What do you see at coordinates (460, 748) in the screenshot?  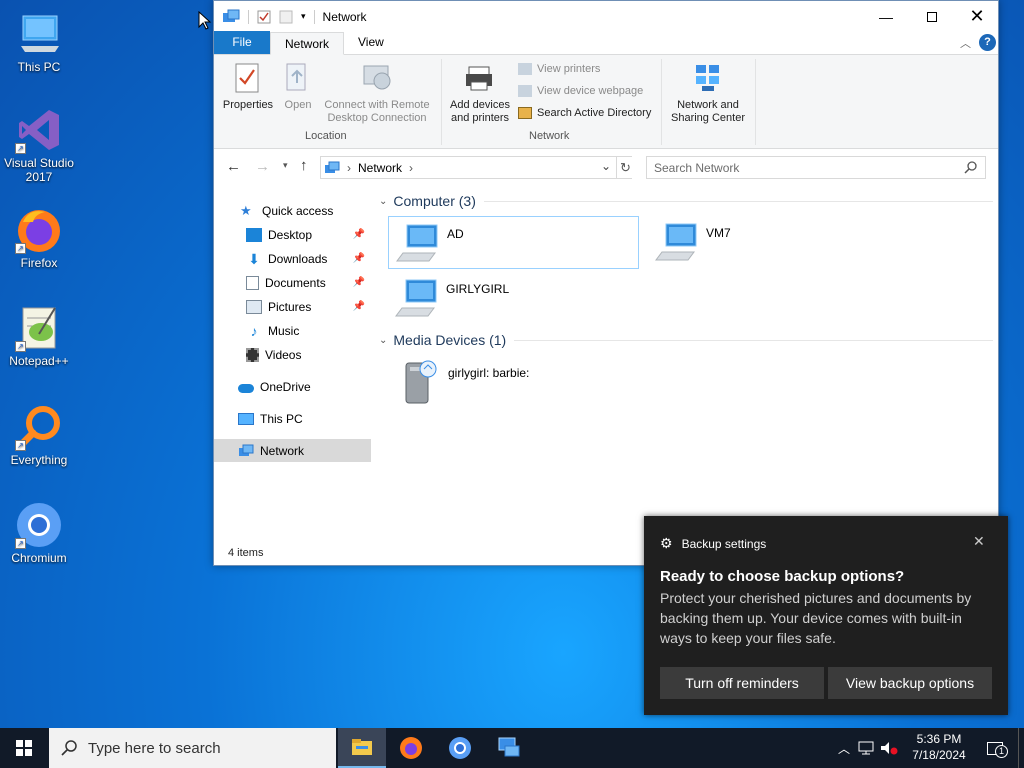 I see `taskbar-chromium` at bounding box center [460, 748].